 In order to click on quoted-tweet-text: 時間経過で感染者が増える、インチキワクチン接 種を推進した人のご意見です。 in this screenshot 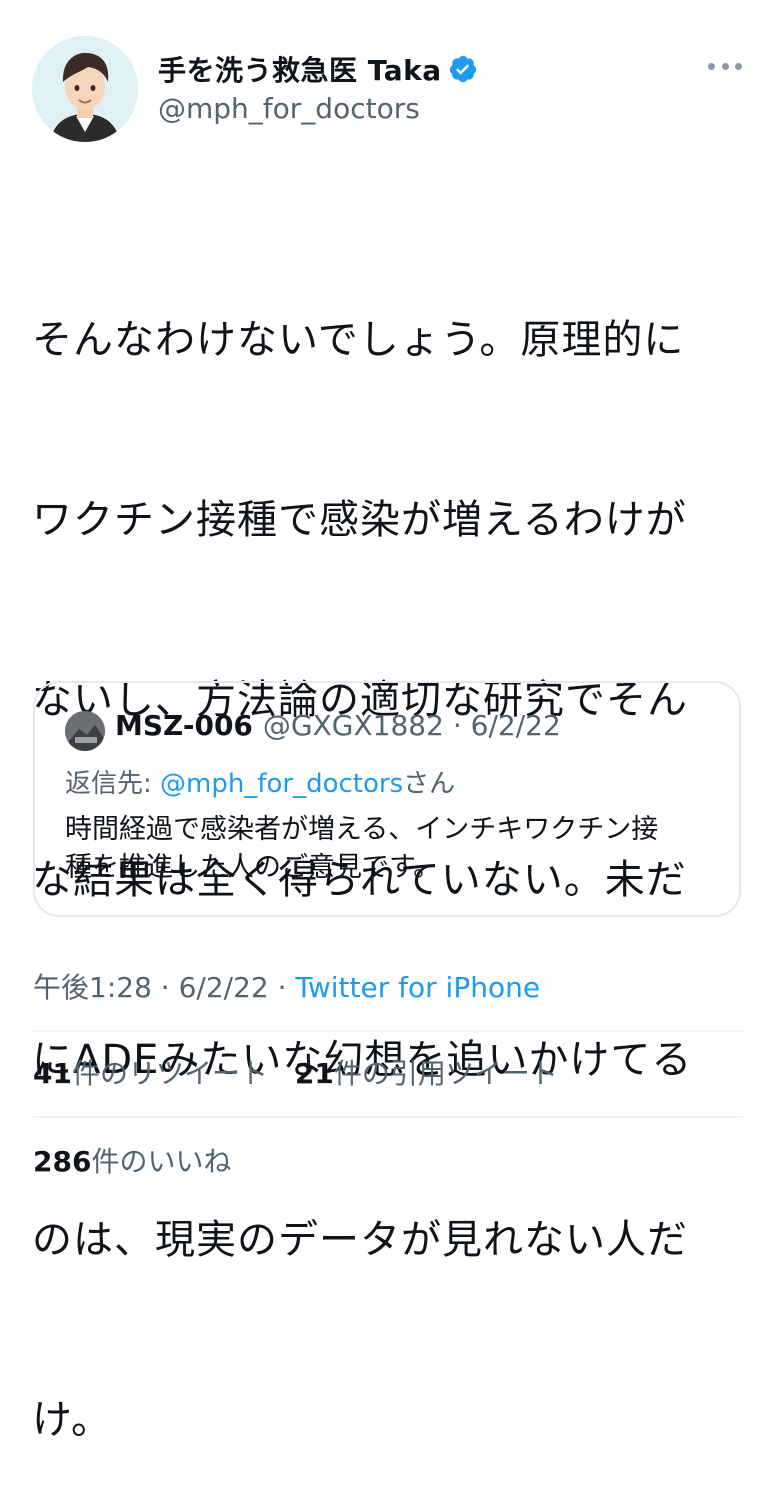, I will do `click(362, 848)`.